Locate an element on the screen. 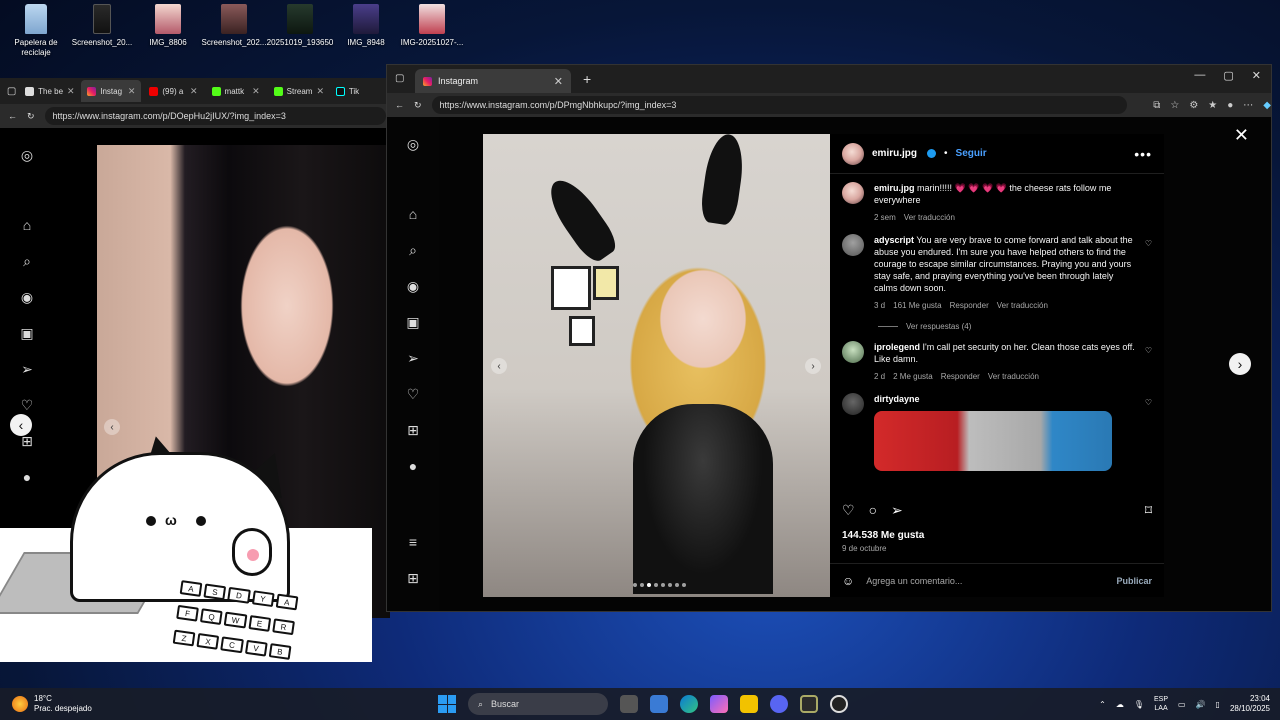  file-explorer-icon is located at coordinates (749, 704).